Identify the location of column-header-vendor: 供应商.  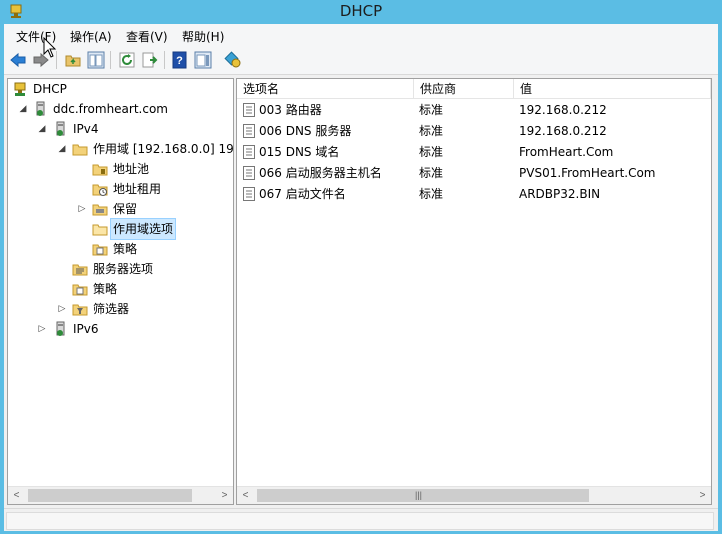
(464, 89).